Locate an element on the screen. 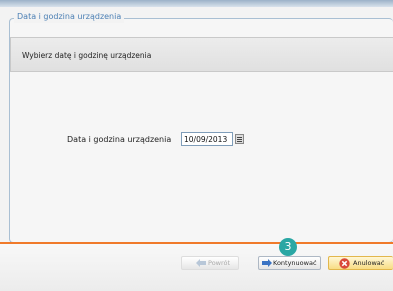 The height and width of the screenshot is (291, 393). cancel-button: Anulować is located at coordinates (360, 263).